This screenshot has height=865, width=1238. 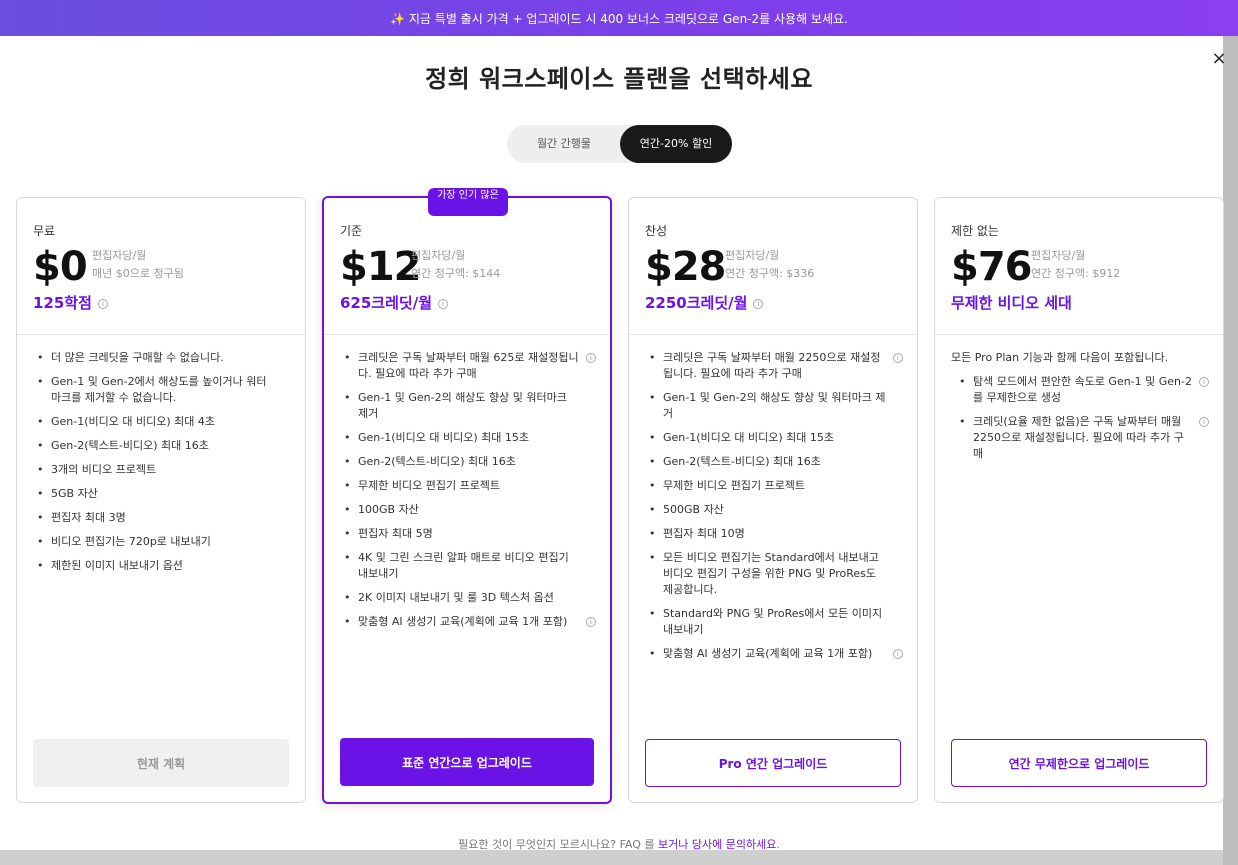 I want to click on toggle-monthly: 월간 간행물, so click(x=564, y=144).